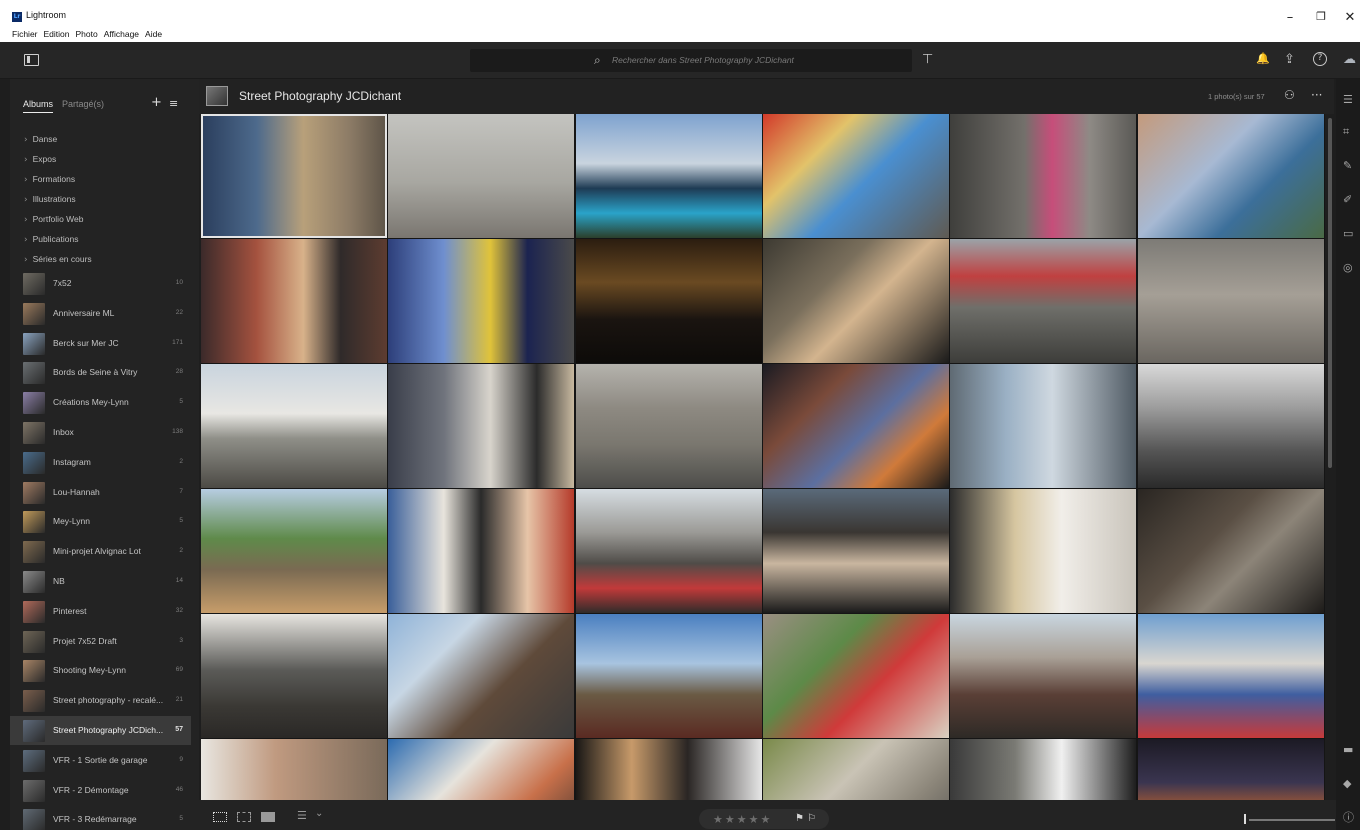 The image size is (1360, 830). What do you see at coordinates (51, 239) in the screenshot?
I see `folder-item: › Publications` at bounding box center [51, 239].